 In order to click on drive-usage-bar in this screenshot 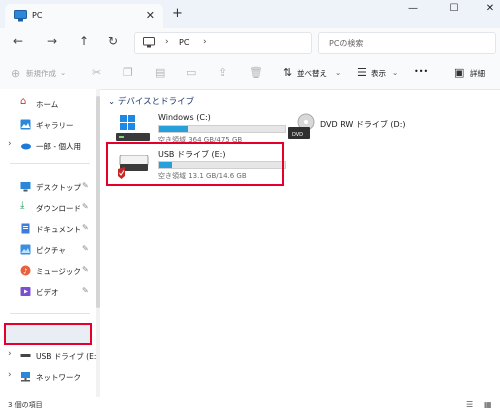, I will do `click(222, 129)`.